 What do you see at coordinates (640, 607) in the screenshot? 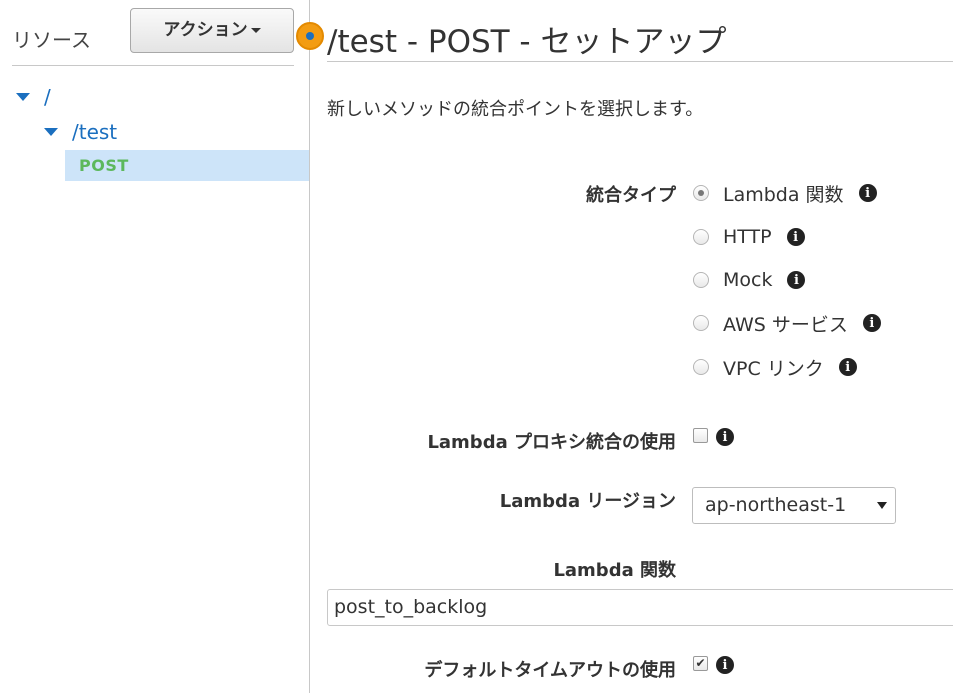
I see `lambda-function-input: post_to_backlog` at bounding box center [640, 607].